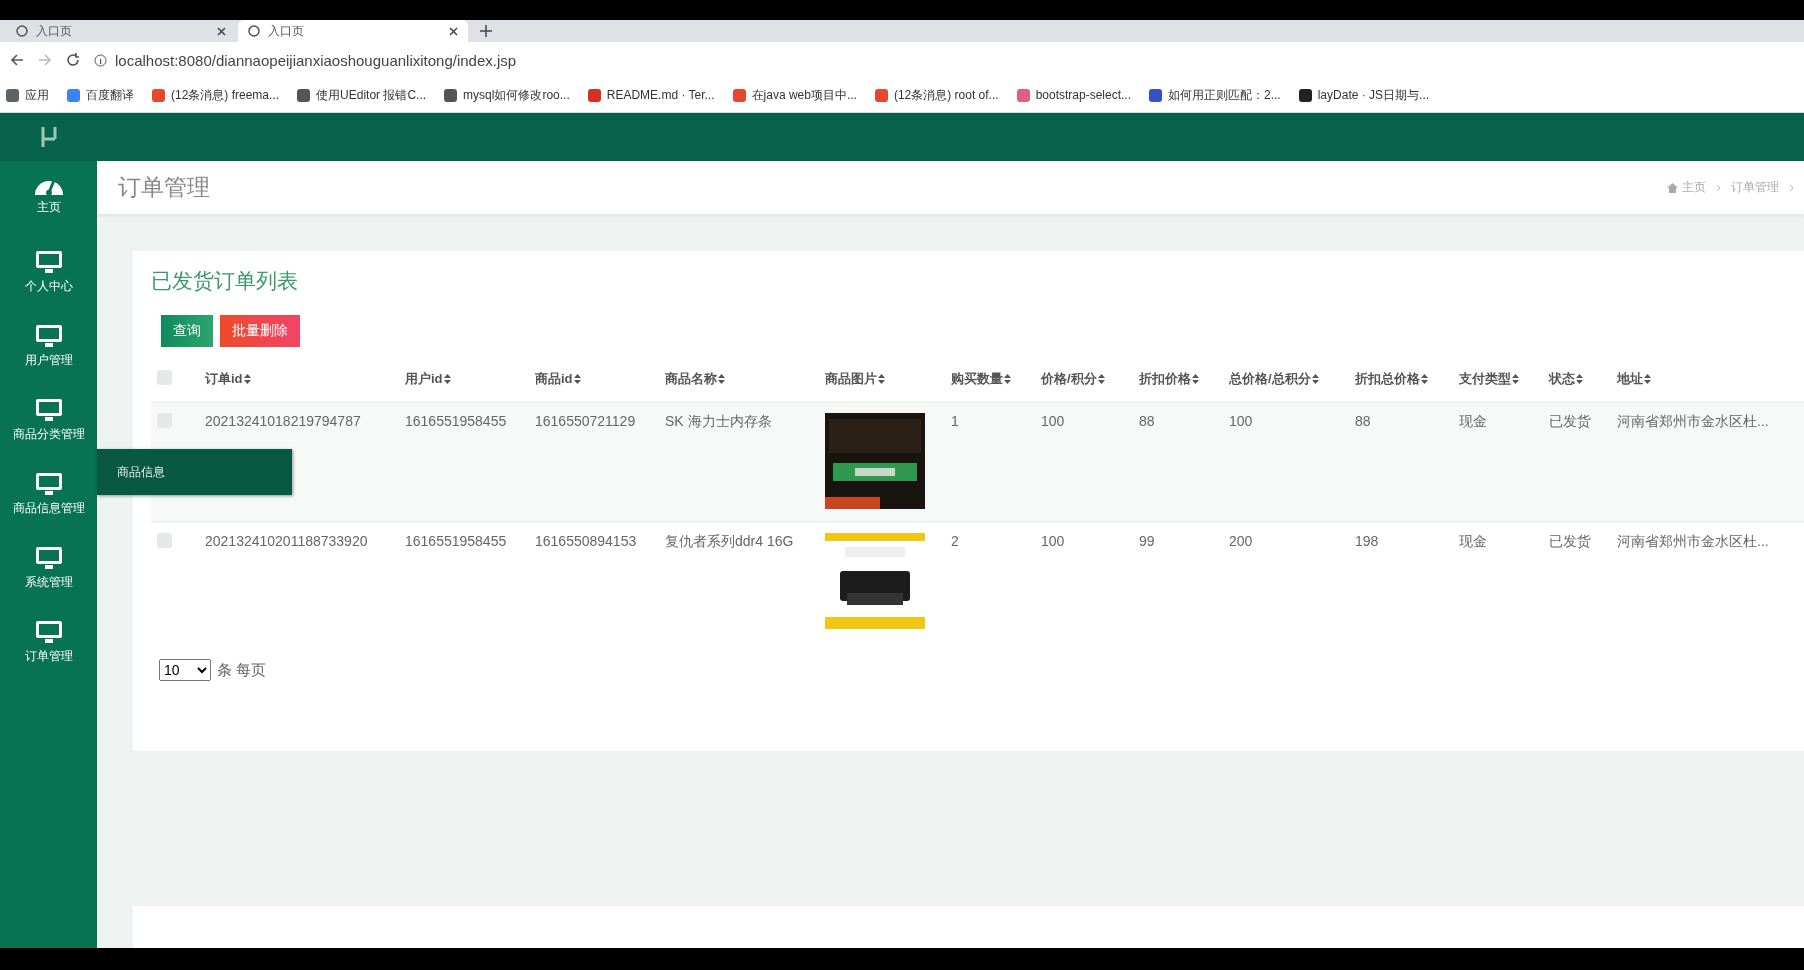 This screenshot has height=970, width=1804. I want to click on table-cell: 1, so click(955, 421).